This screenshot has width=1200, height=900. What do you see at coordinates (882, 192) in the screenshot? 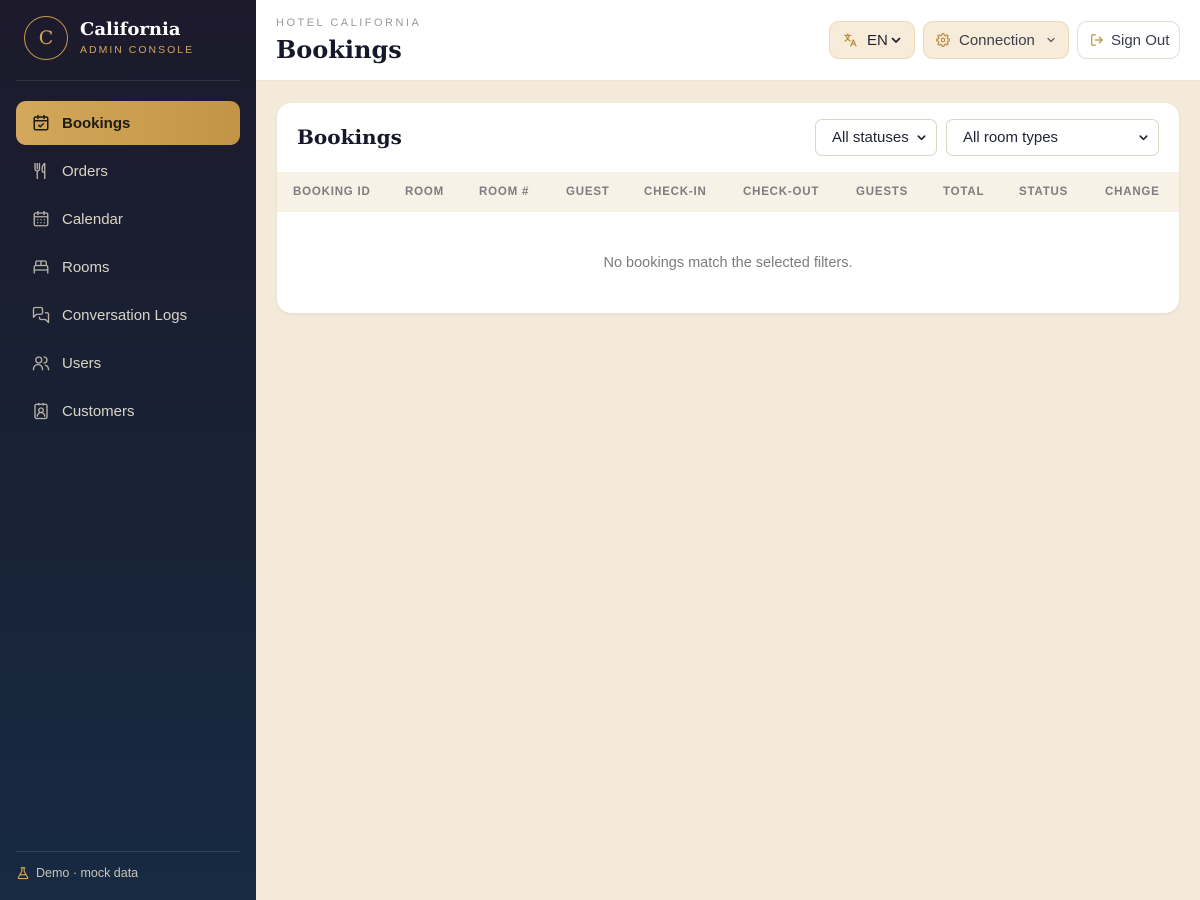
I see `column-header-guests: GUESTS` at bounding box center [882, 192].